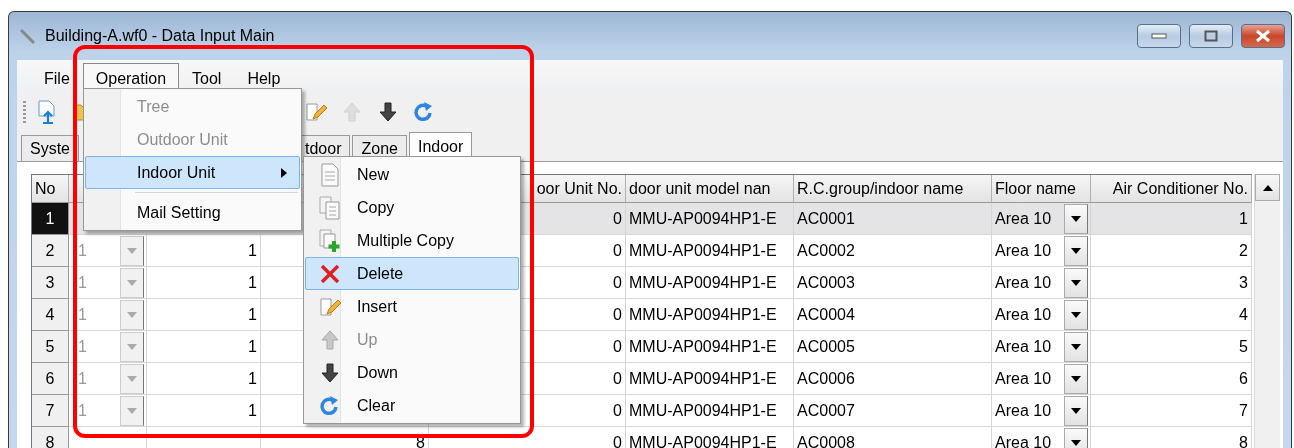 The height and width of the screenshot is (448, 1294). Describe the element at coordinates (50, 411) in the screenshot. I see `row-header: 7` at that location.